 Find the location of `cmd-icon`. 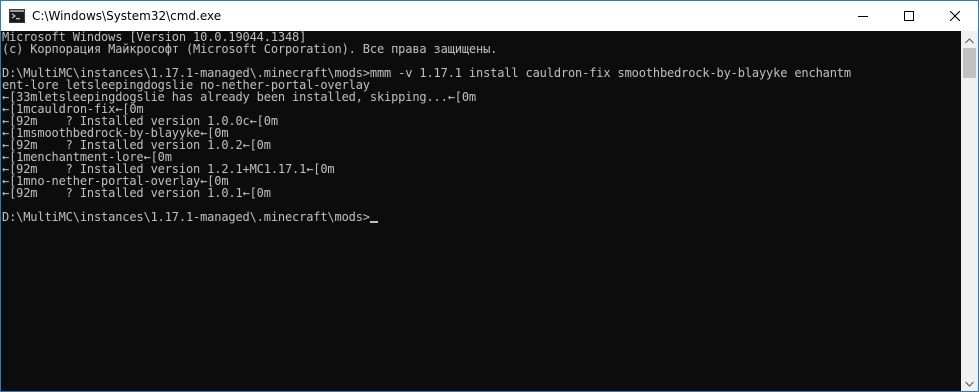

cmd-icon is located at coordinates (17, 16).